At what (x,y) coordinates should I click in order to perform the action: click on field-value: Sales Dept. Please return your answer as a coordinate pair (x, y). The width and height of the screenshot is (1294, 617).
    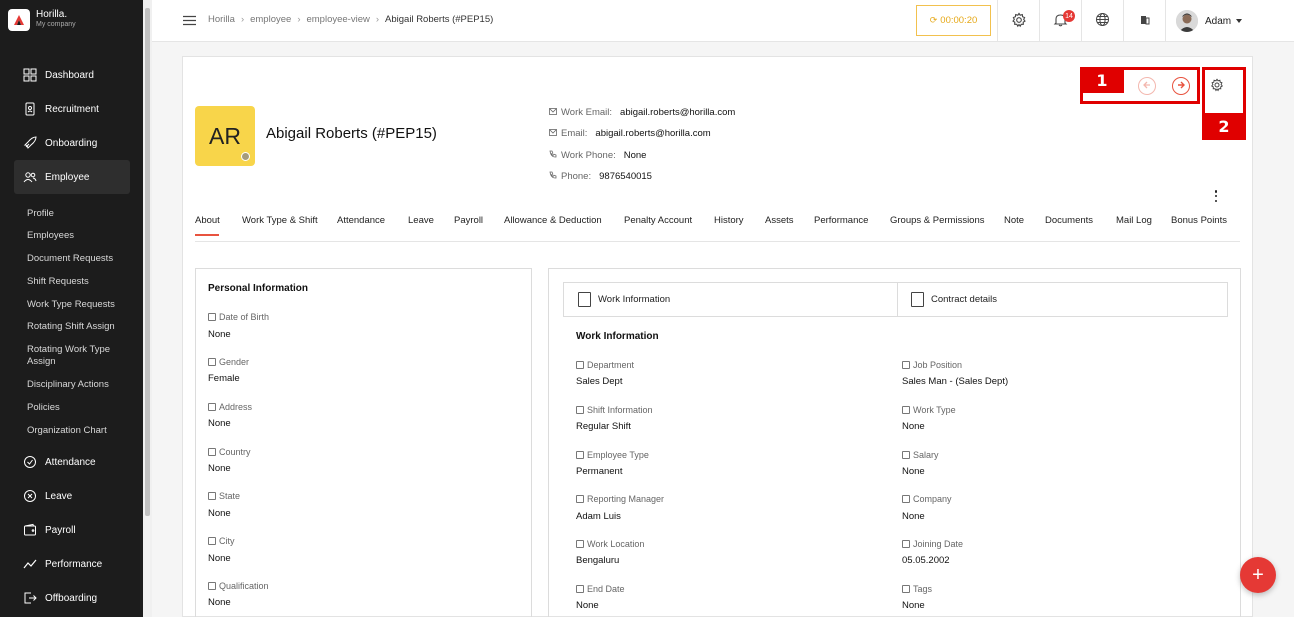
    Looking at the image, I should click on (599, 381).